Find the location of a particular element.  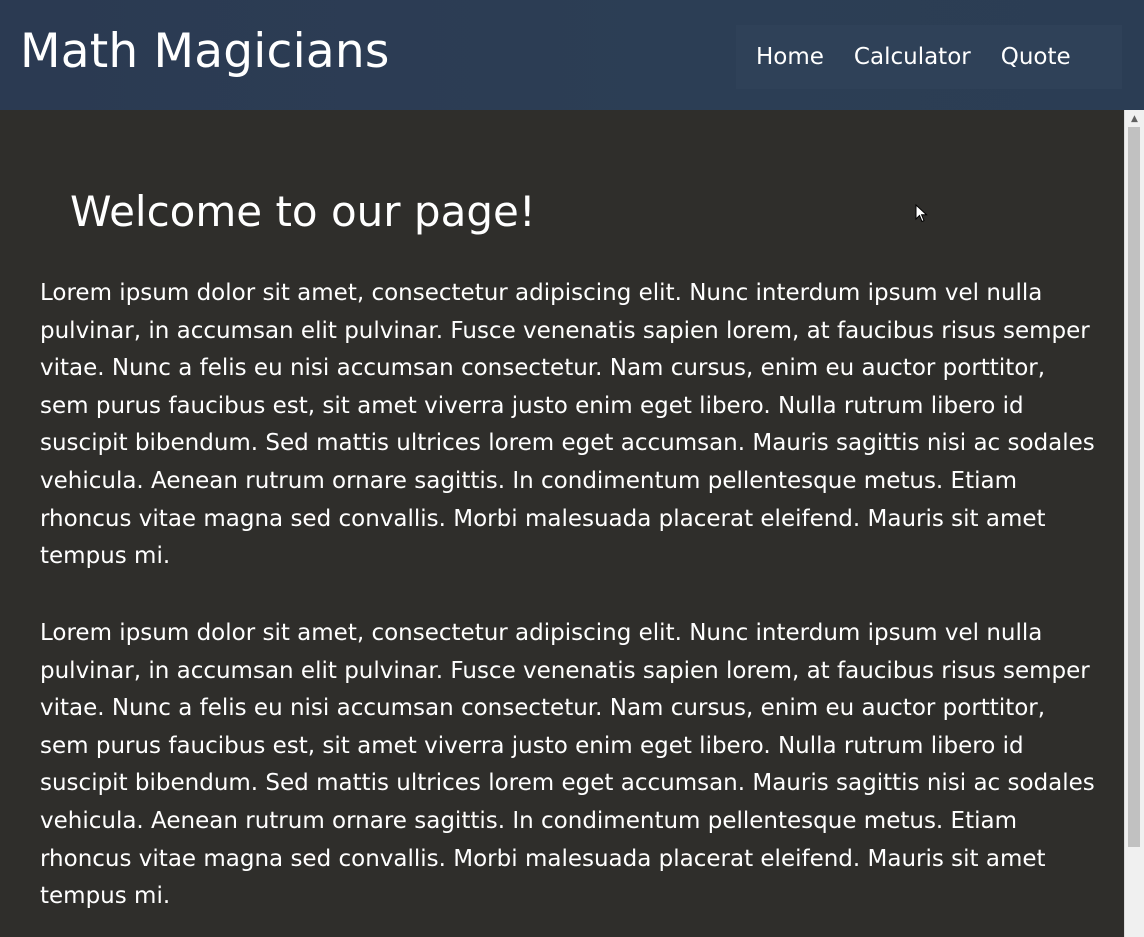

scroll-up-arrow-icon: ▲ is located at coordinates (1134, 118).